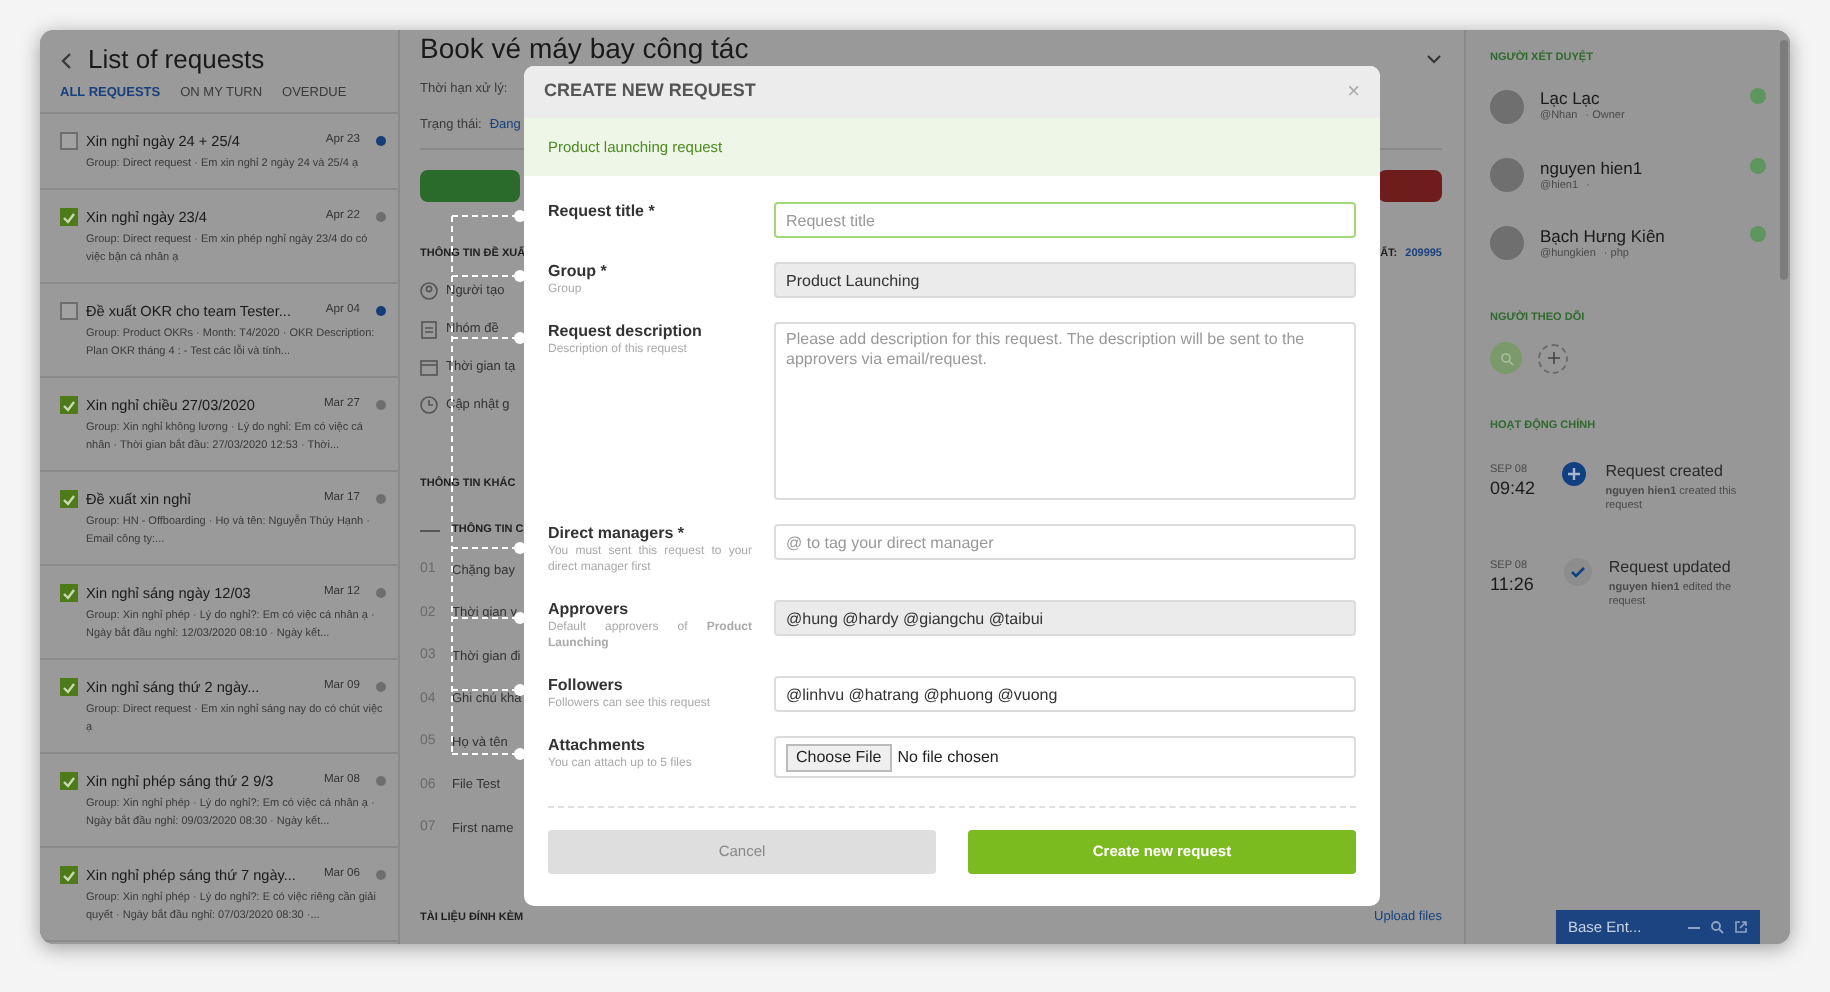  I want to click on calendar-icon, so click(429, 367).